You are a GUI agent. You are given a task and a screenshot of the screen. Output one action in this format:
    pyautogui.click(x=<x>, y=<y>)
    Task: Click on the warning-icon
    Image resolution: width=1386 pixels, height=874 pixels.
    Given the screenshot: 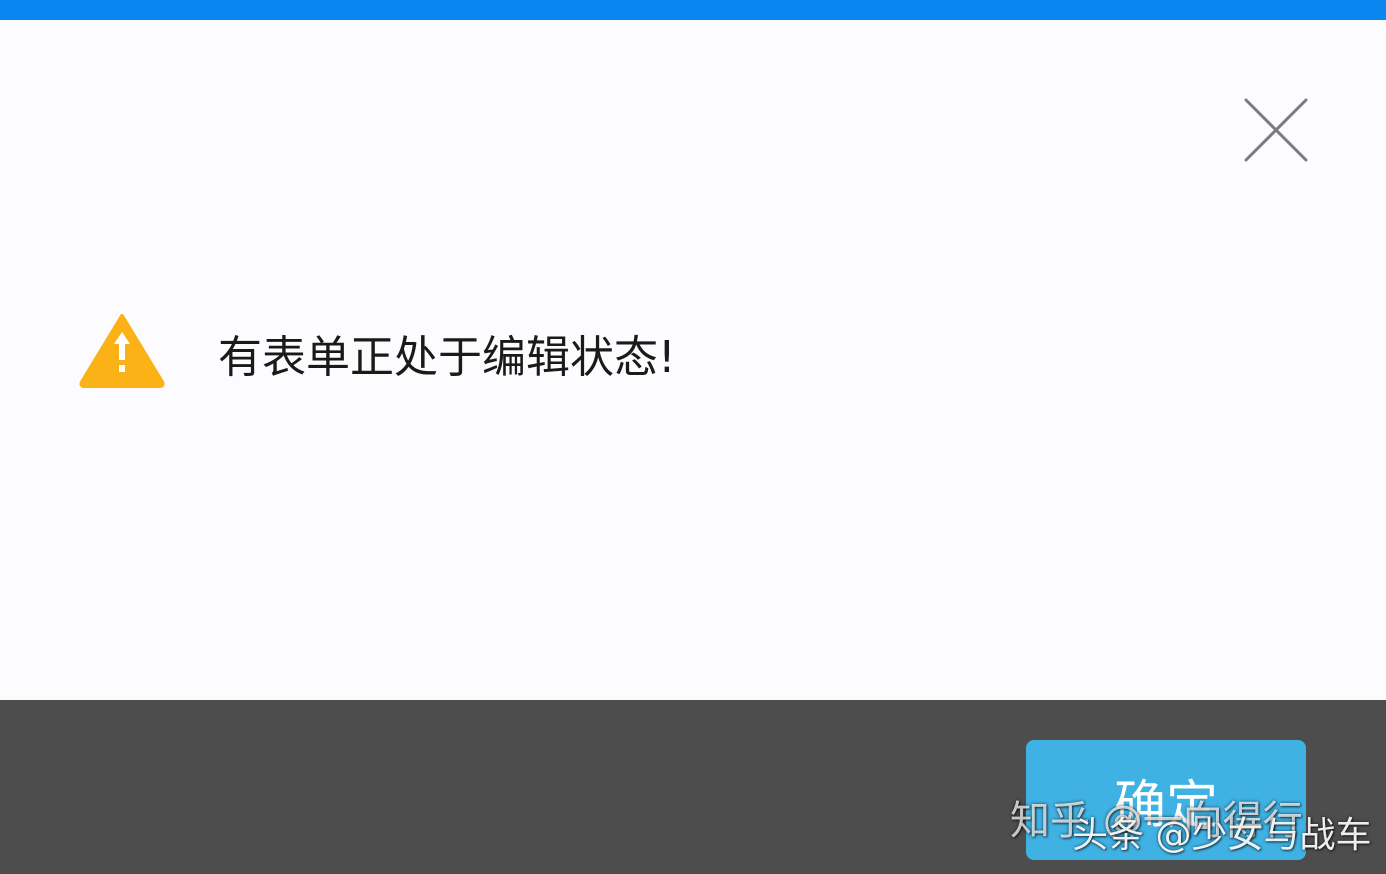 What is the action you would take?
    pyautogui.click(x=122, y=350)
    